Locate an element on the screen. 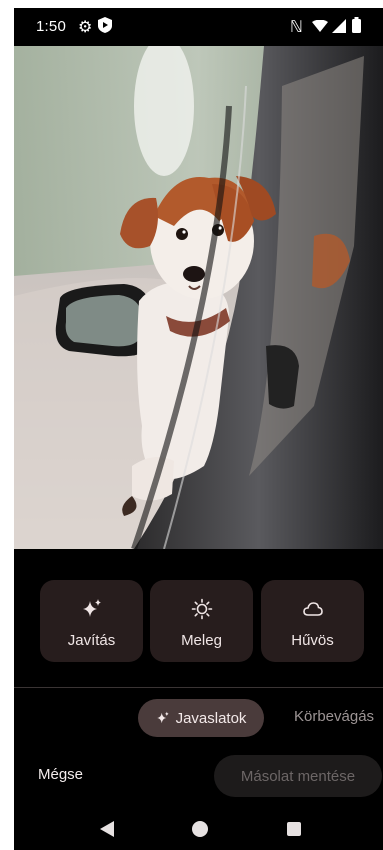 The width and height of the screenshot is (383, 850). system-nav-bar is located at coordinates (198, 830).